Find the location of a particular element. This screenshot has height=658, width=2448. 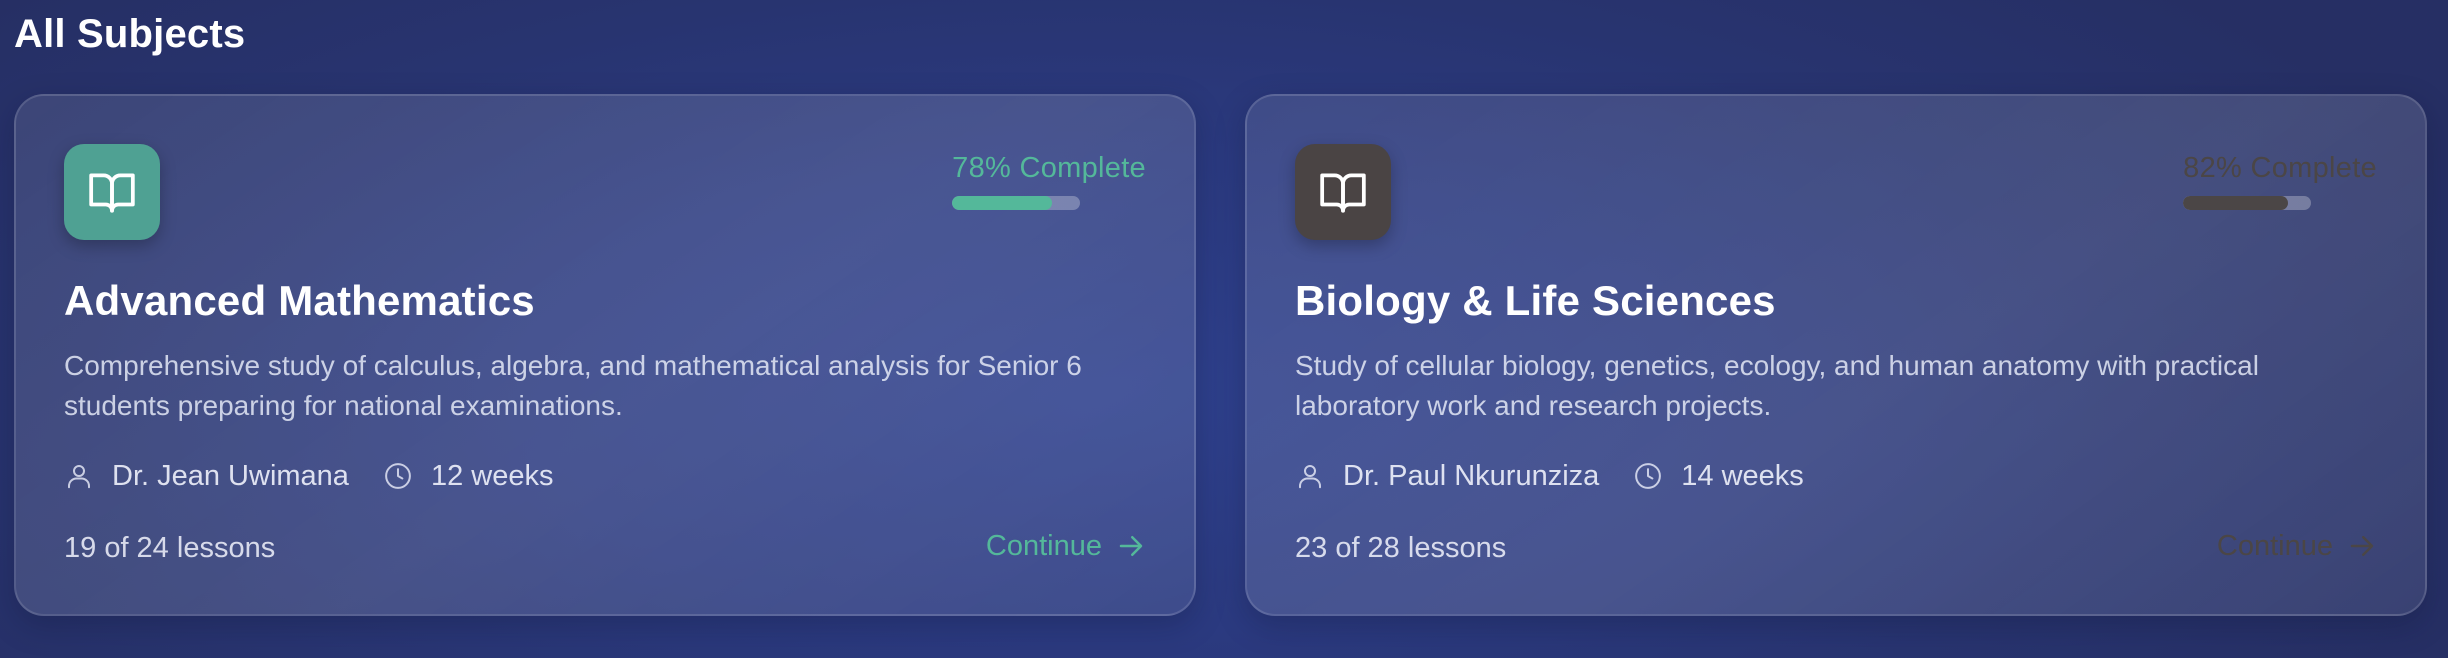

instructor-name: Dr. Paul Nkurunziza is located at coordinates (1471, 476).